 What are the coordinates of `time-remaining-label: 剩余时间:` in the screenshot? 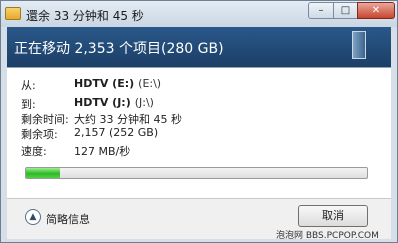 It's located at (45, 119).